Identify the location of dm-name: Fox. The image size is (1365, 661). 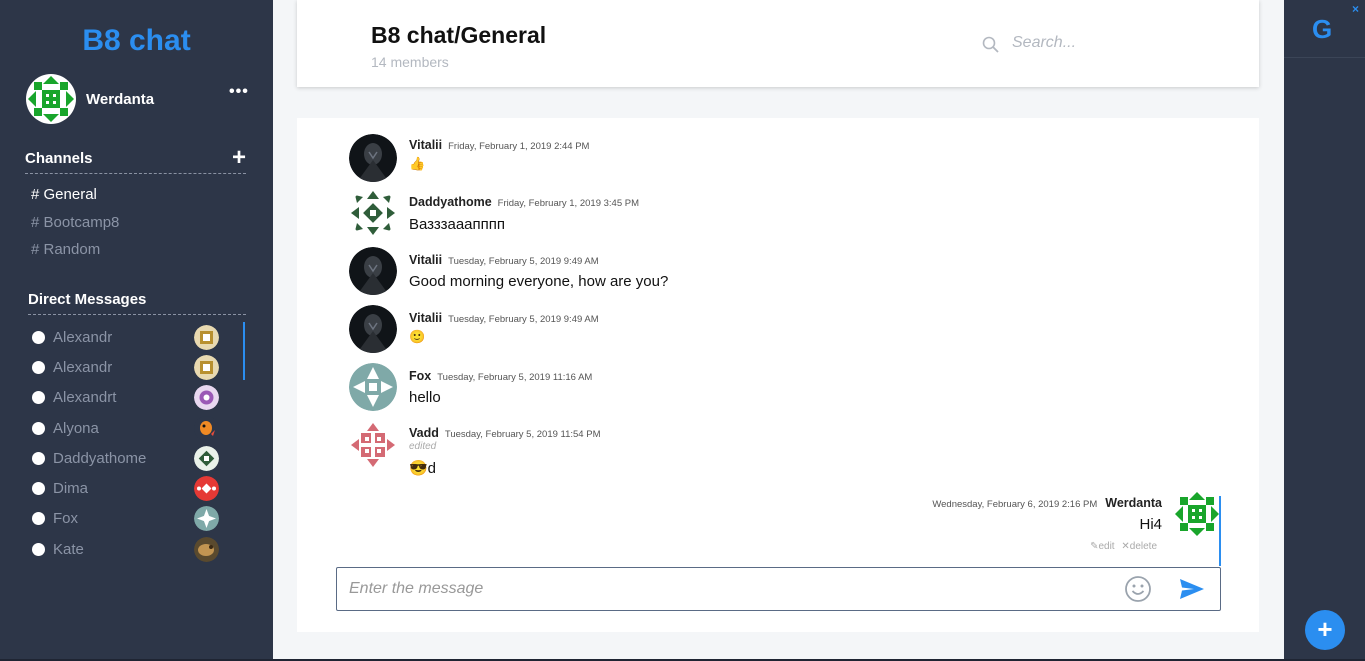
(66, 519).